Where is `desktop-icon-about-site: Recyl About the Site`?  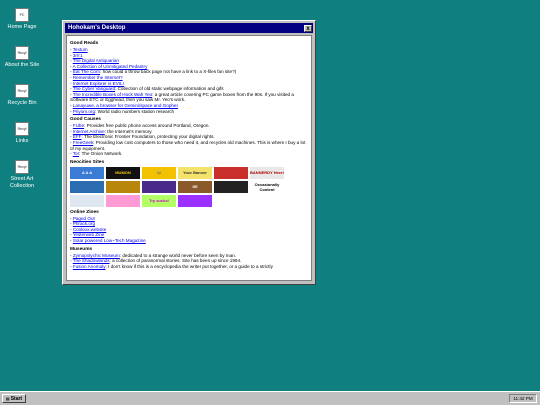 desktop-icon-about-site: Recyl About the Site is located at coordinates (22, 57).